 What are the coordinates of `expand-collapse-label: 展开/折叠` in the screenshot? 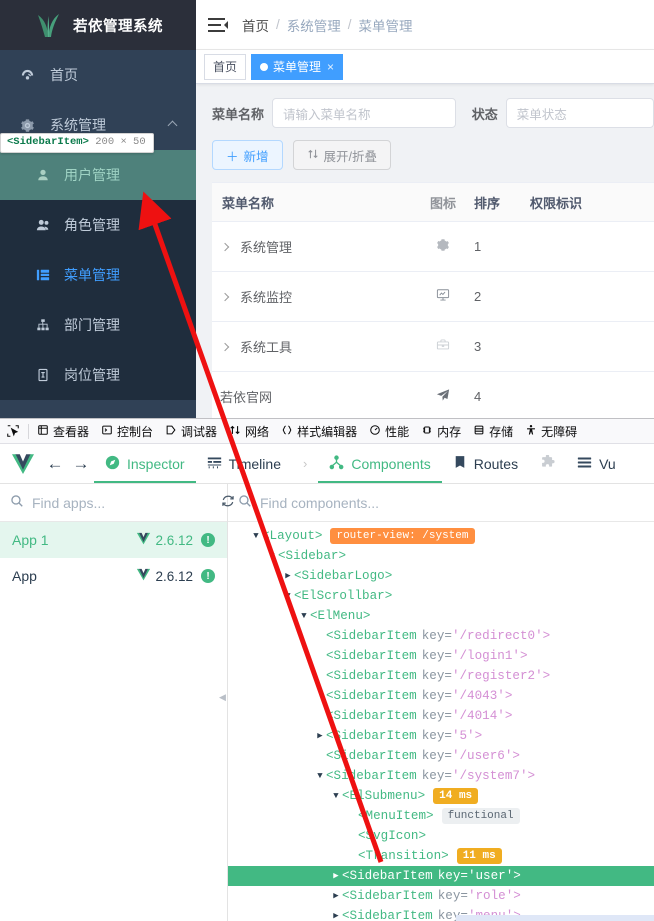 It's located at (350, 156).